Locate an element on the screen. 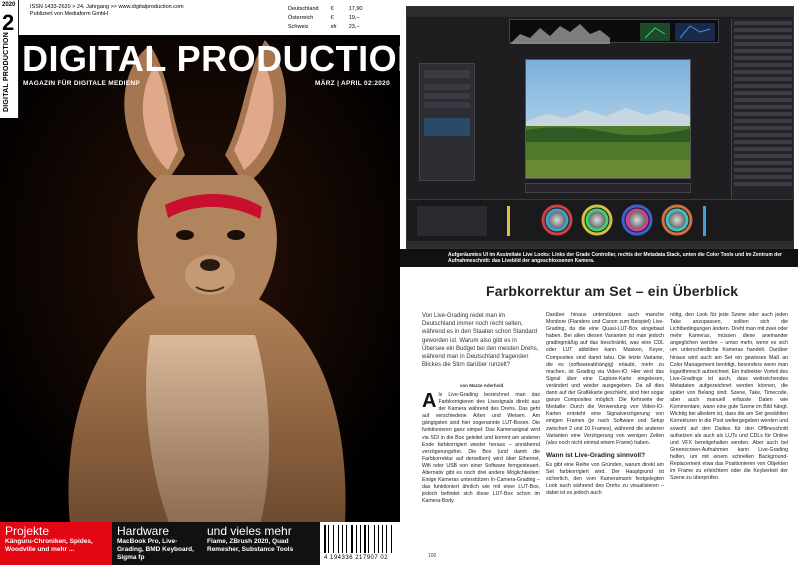  article-subheading: Wann ist Live-Grading sinnvoll? is located at coordinates (596, 455).